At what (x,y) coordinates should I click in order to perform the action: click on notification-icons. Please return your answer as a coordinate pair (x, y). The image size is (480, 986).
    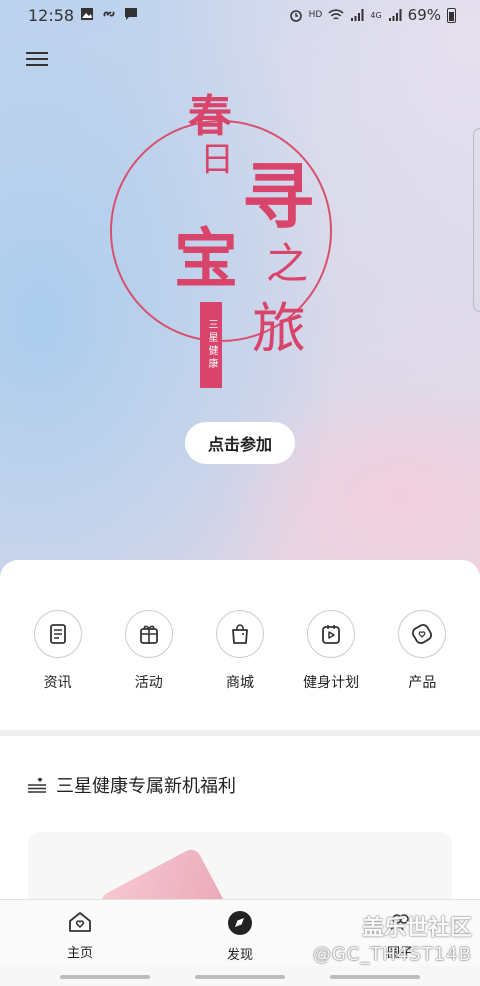
    Looking at the image, I should click on (109, 14).